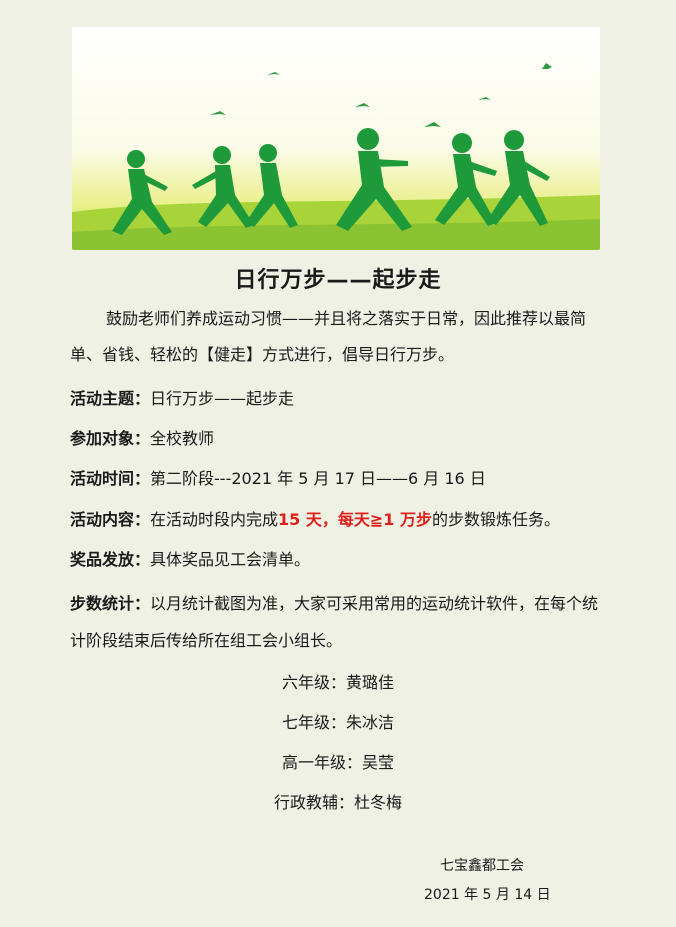 The height and width of the screenshot is (927, 676). Describe the element at coordinates (110, 559) in the screenshot. I see `item-label: 奖品发放：` at that location.